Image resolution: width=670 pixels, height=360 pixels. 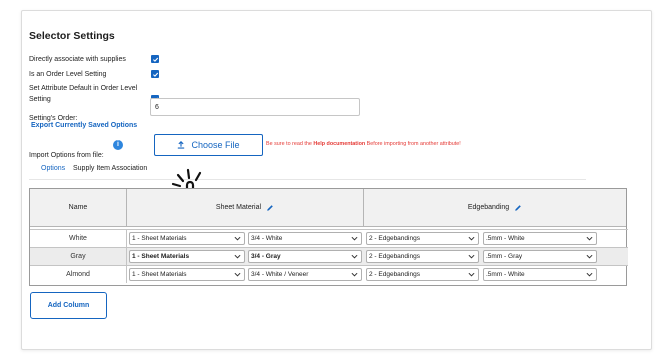 What do you see at coordinates (66, 155) in the screenshot?
I see `import-label: Import Options from file:` at bounding box center [66, 155].